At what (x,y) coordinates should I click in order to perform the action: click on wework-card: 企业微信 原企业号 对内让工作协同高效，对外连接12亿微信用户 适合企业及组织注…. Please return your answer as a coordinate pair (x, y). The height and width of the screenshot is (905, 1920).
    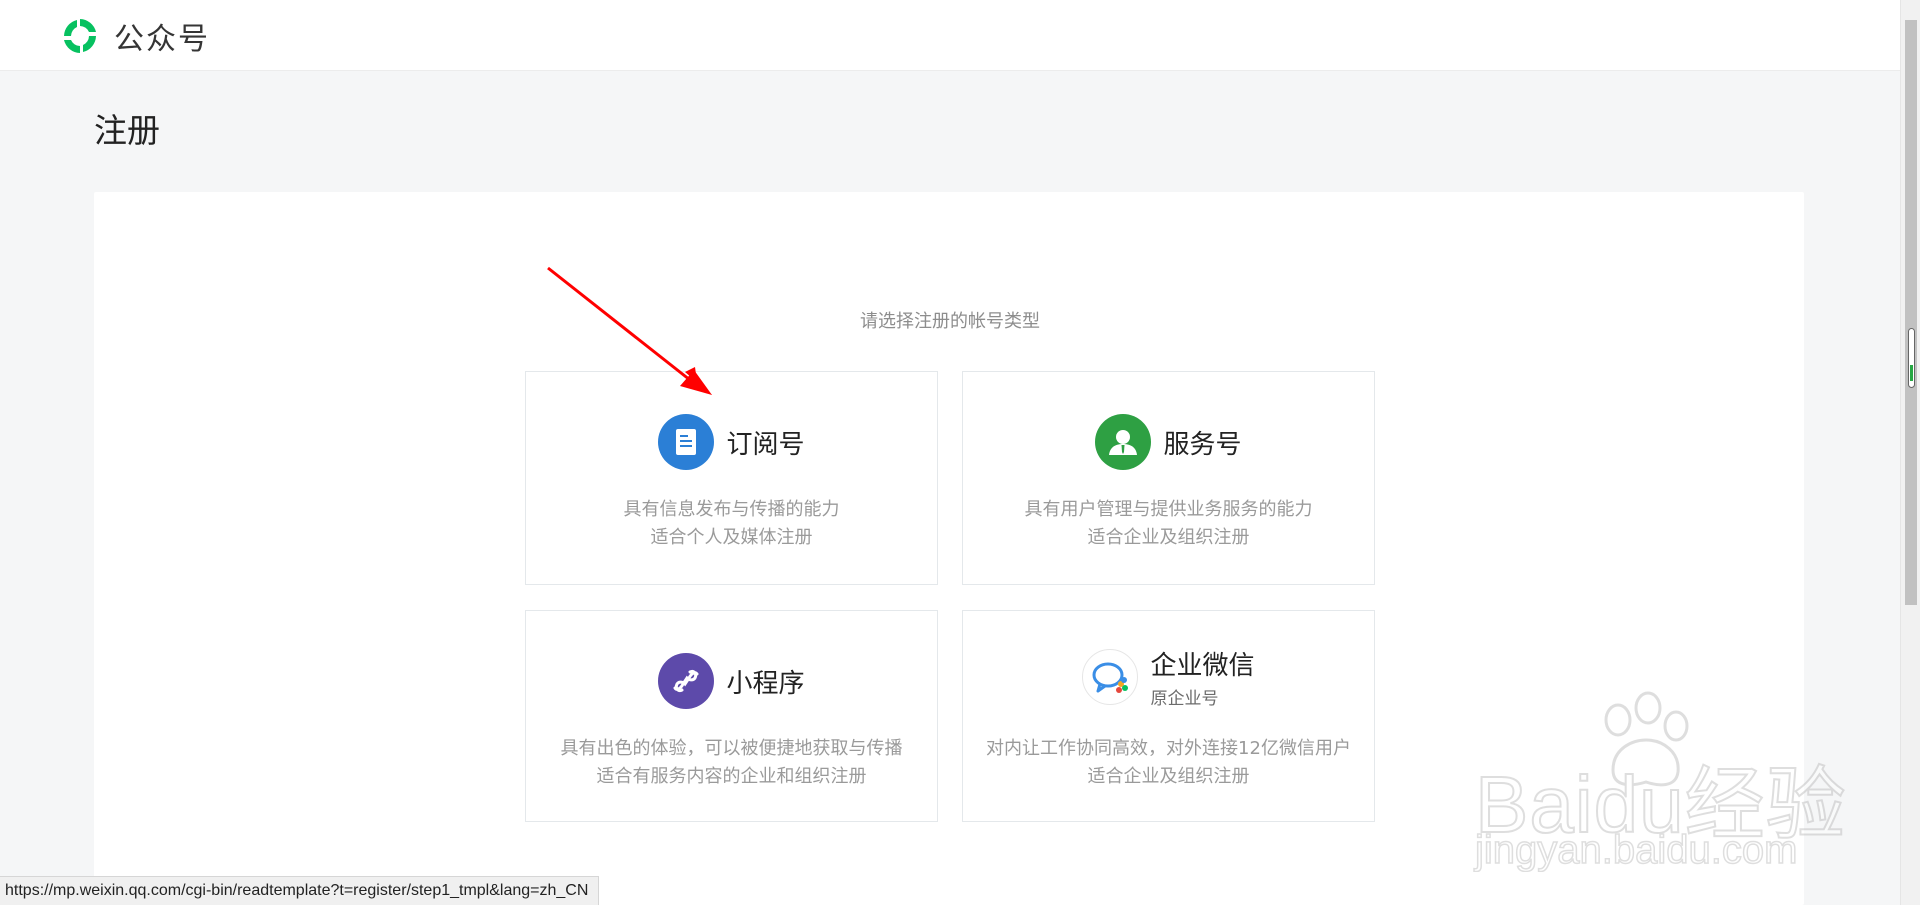
    Looking at the image, I should click on (1168, 716).